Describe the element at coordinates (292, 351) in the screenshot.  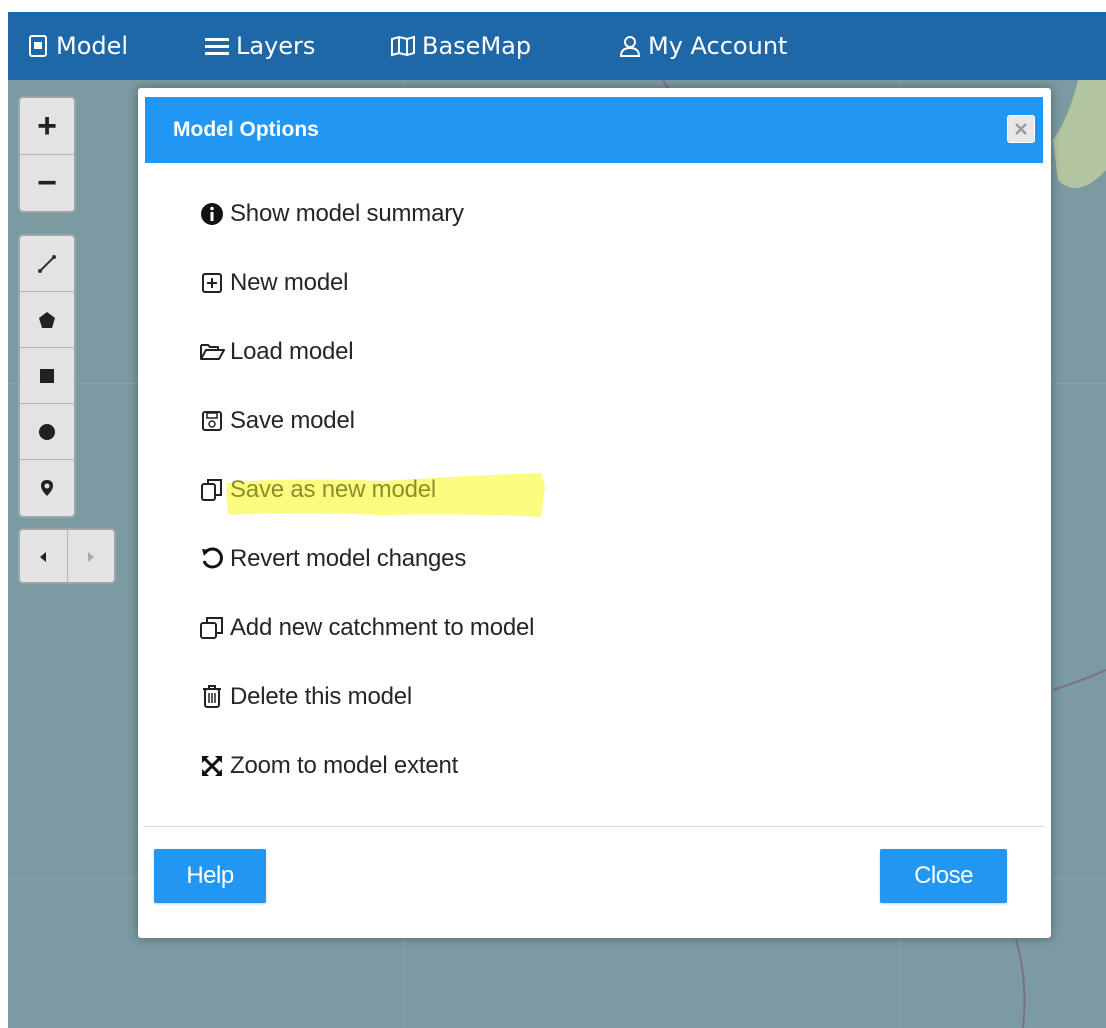
I see `menu-item-label: Load model` at that location.